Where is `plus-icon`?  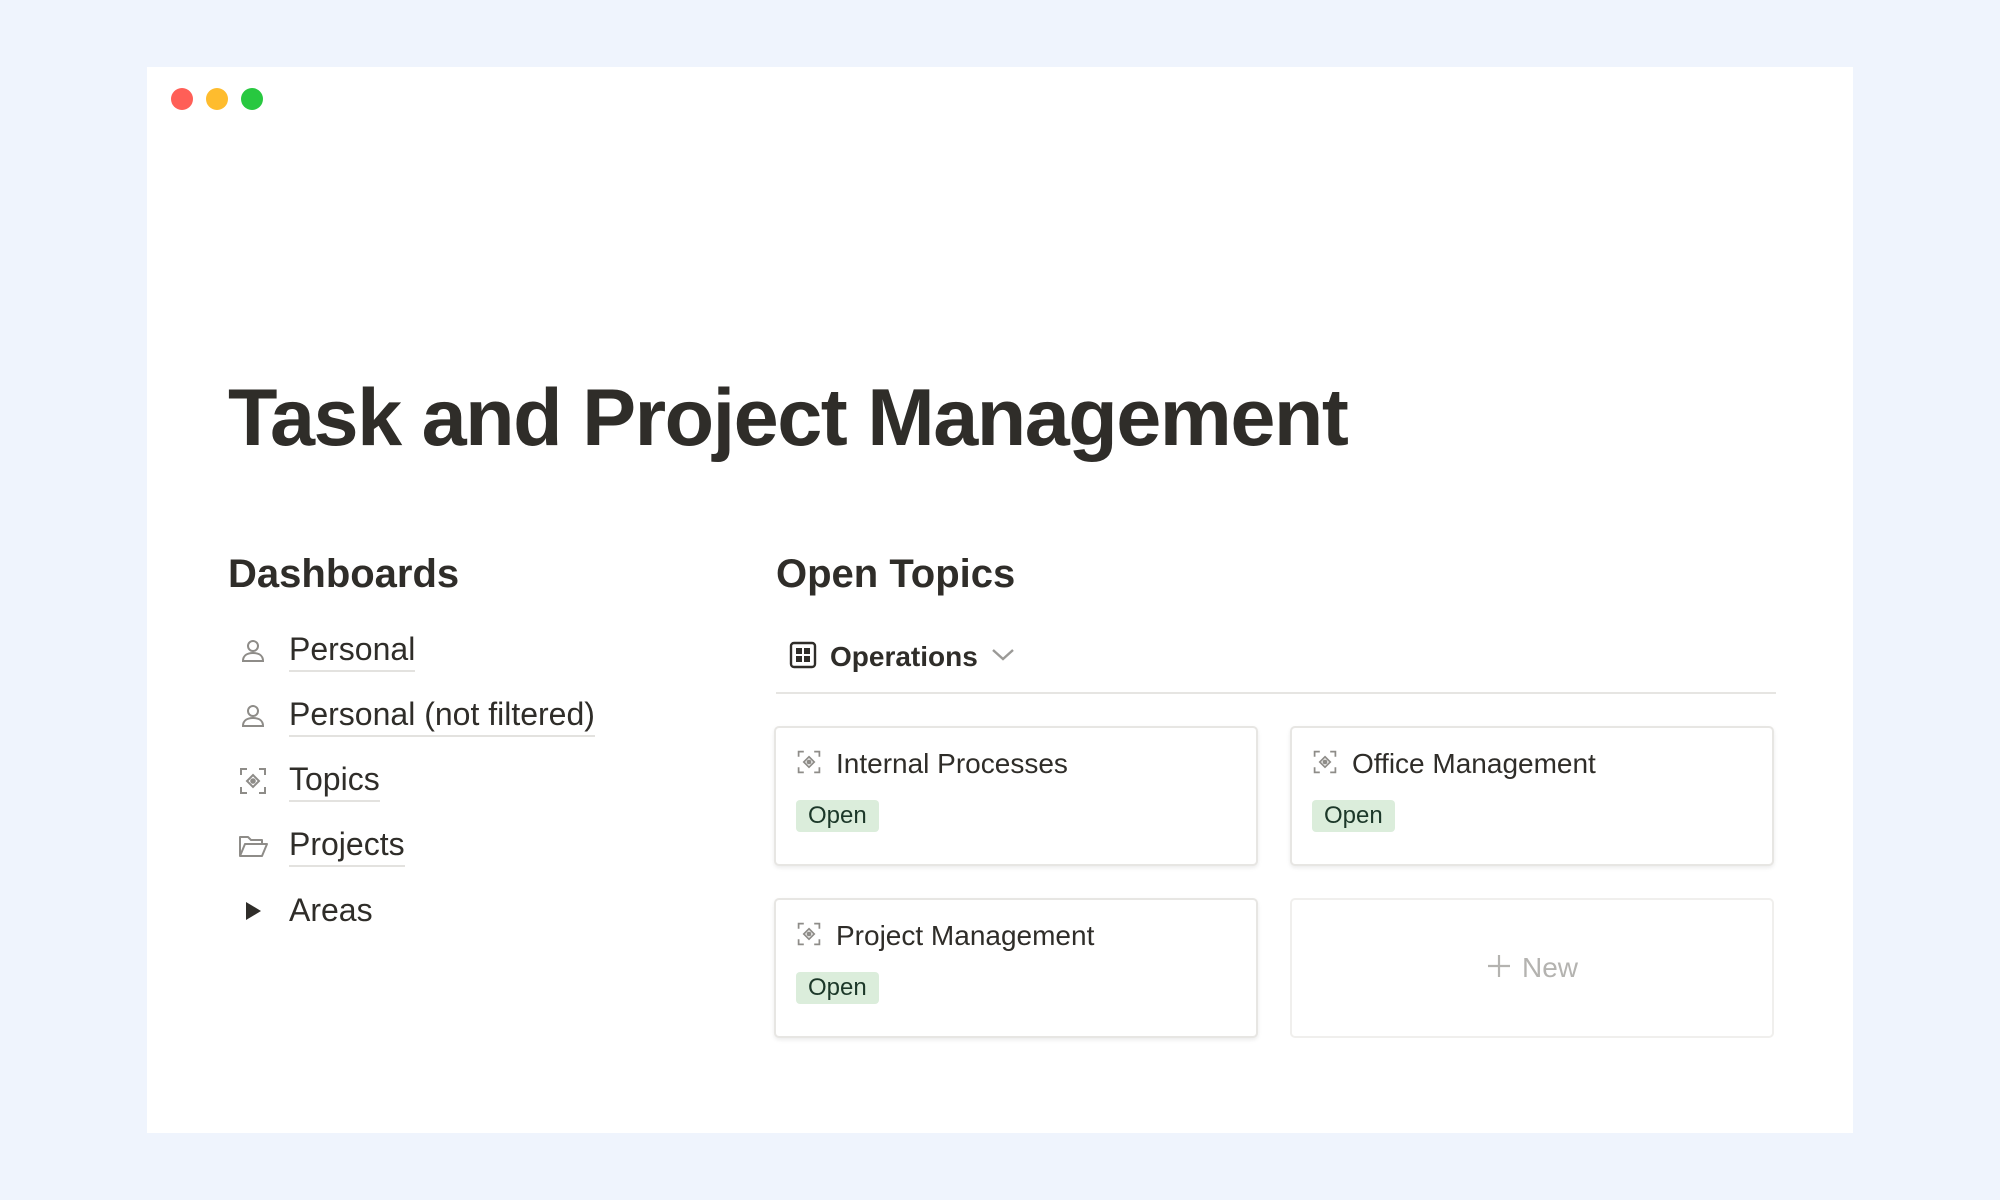 plus-icon is located at coordinates (1499, 968).